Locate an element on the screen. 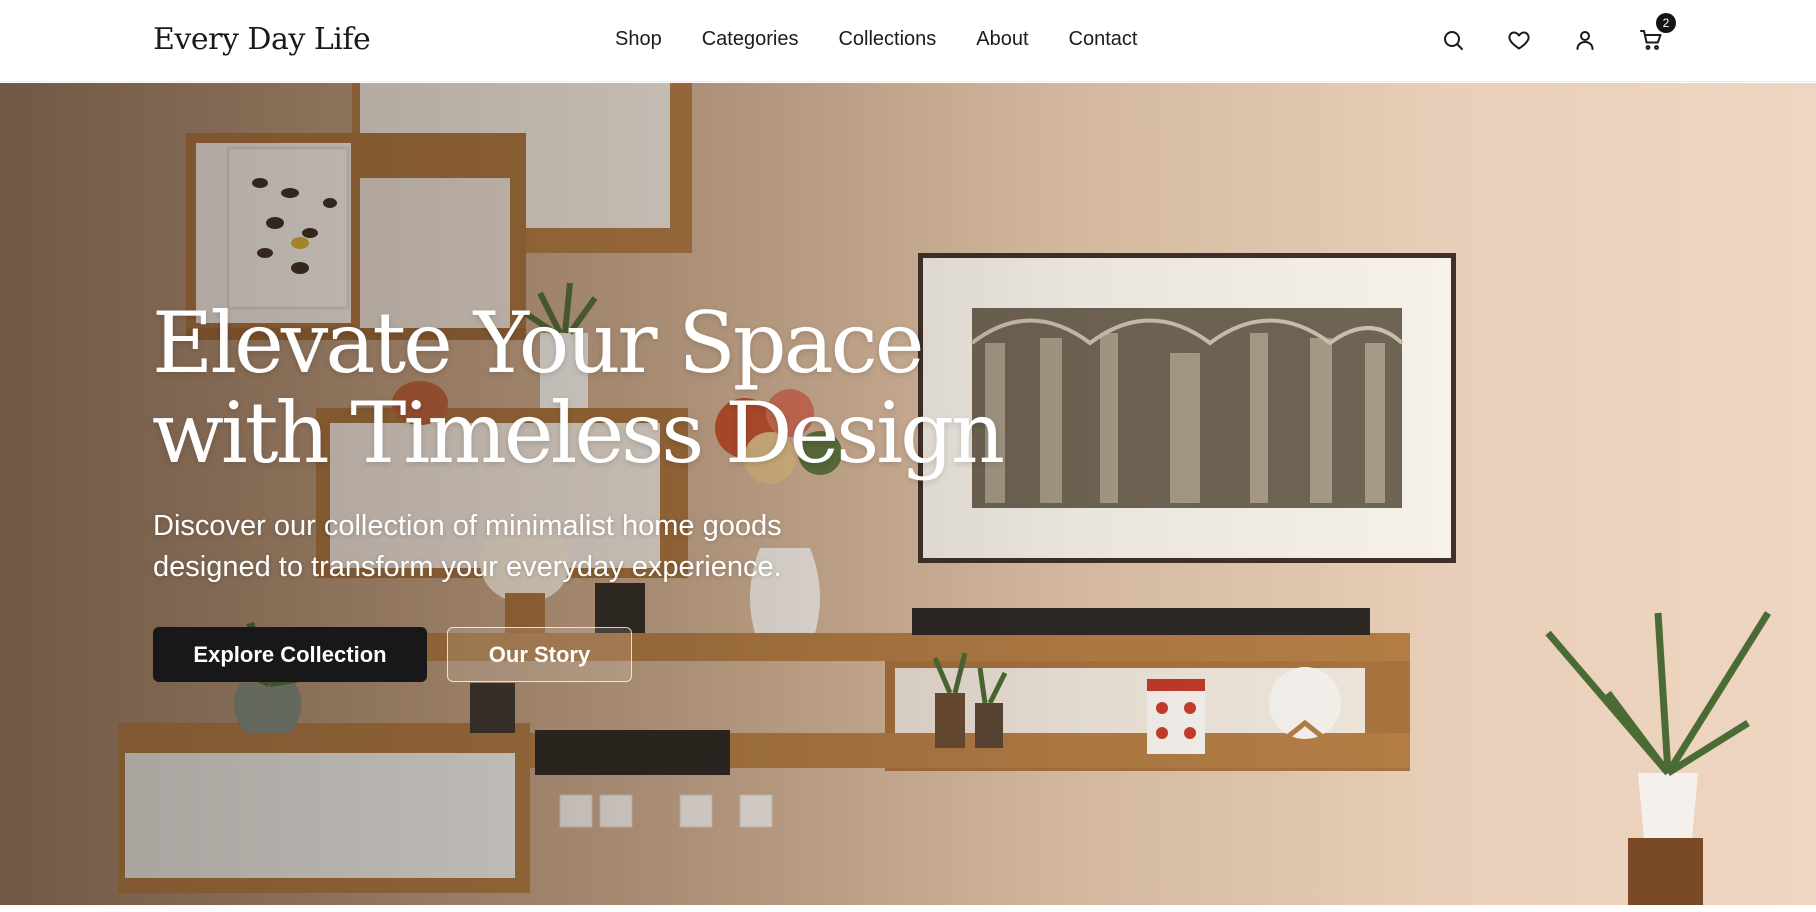 Image resolution: width=1816 pixels, height=912 pixels. nav-collections: Collections is located at coordinates (887, 39).